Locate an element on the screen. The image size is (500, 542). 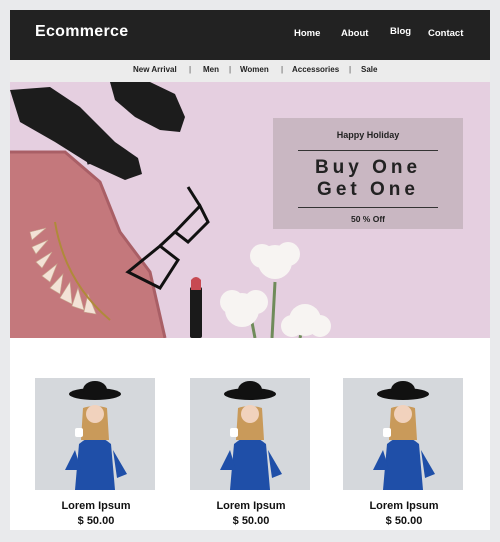
category-women: Women is located at coordinates (254, 69).